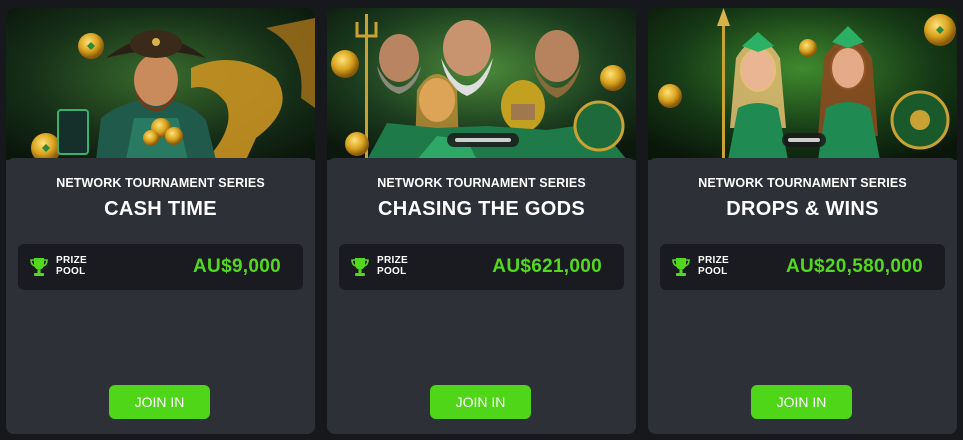 Image resolution: width=963 pixels, height=440 pixels. What do you see at coordinates (160, 267) in the screenshot?
I see `prize-pool-box: PRIZE POOL AU$9,000` at bounding box center [160, 267].